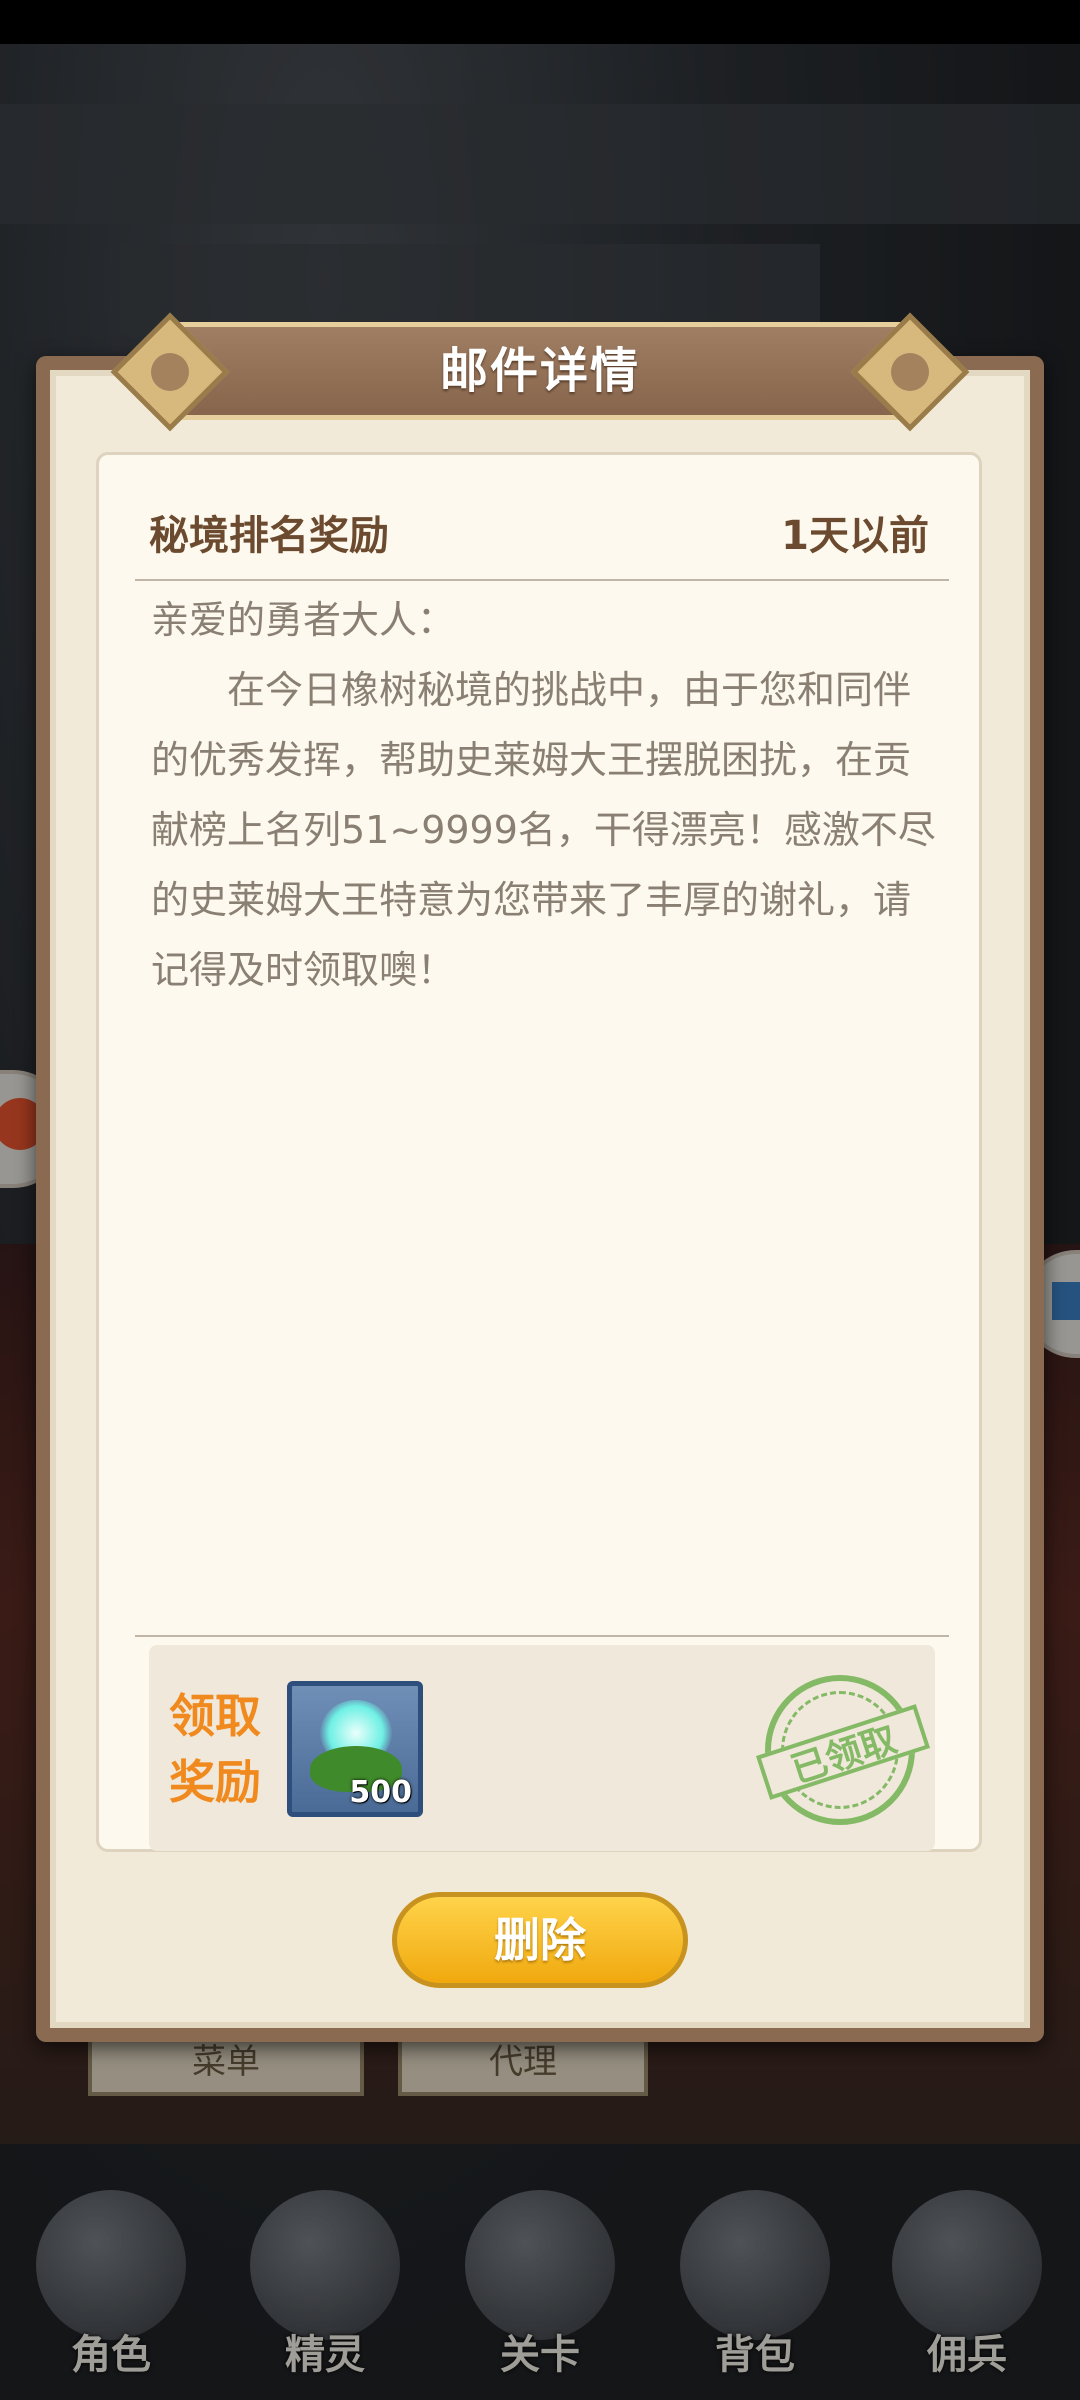 This screenshot has width=1080, height=2400. Describe the element at coordinates (540, 1940) in the screenshot. I see `delete-button: 删除` at that location.